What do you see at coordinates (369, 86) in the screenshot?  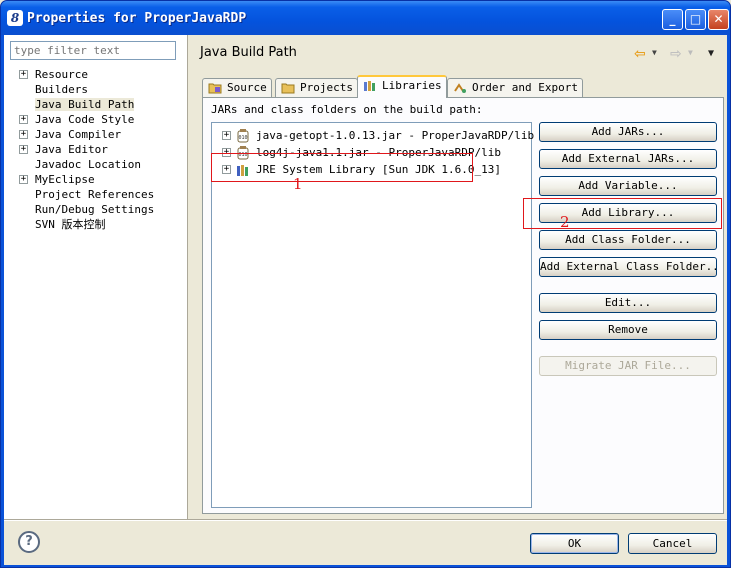 I see `libraries-icon` at bounding box center [369, 86].